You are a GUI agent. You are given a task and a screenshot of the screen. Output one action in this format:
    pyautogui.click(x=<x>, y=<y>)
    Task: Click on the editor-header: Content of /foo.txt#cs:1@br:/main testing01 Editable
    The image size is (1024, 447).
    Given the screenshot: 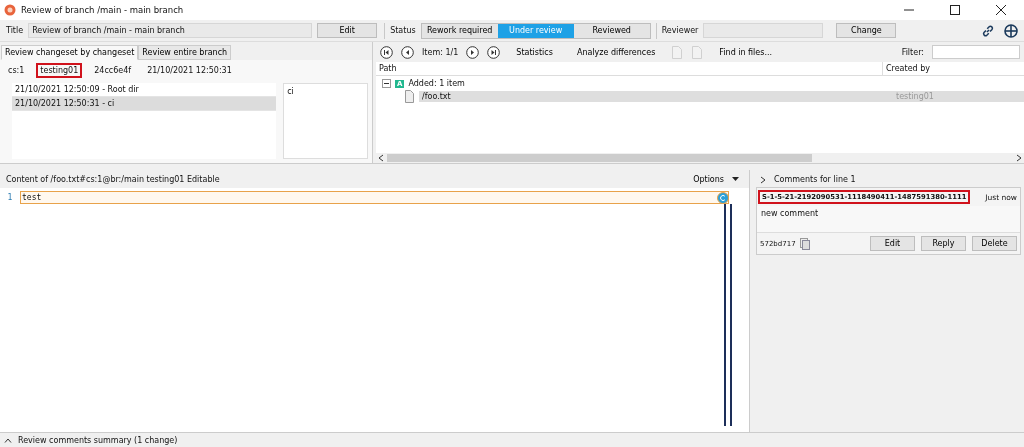 What is the action you would take?
    pyautogui.click(x=113, y=179)
    